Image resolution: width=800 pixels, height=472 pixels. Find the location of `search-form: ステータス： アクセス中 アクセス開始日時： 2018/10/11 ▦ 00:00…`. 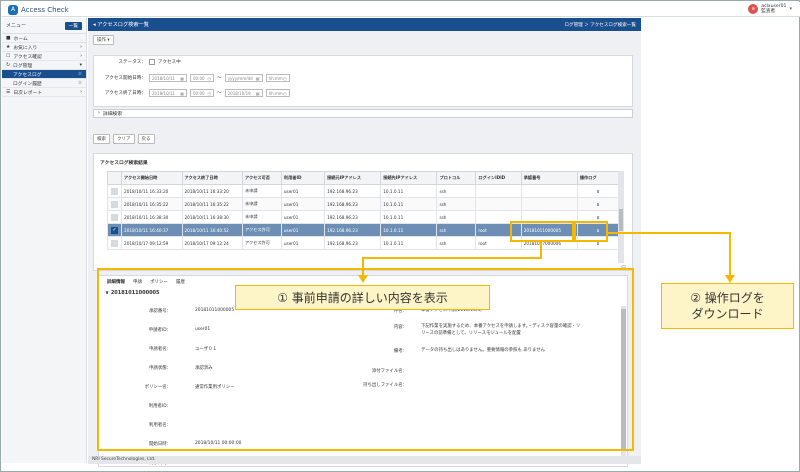

search-form: ステータス： アクセス中 アクセス開始日時： 2018/10/11 ▦ 00:00… is located at coordinates (363, 81).